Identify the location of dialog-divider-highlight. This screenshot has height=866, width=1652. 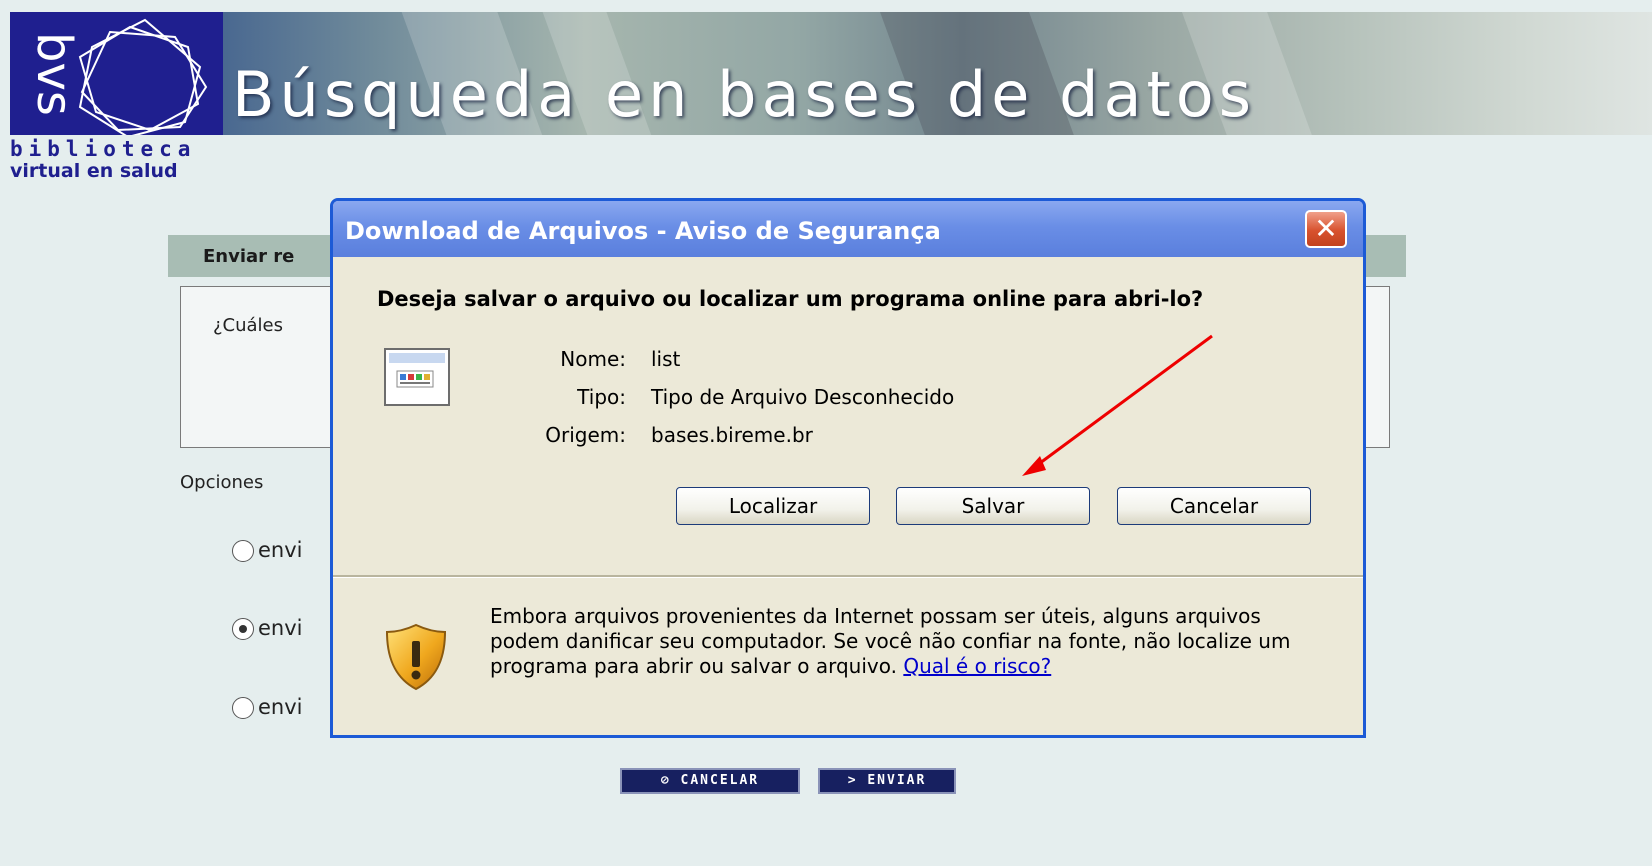
(848, 577).